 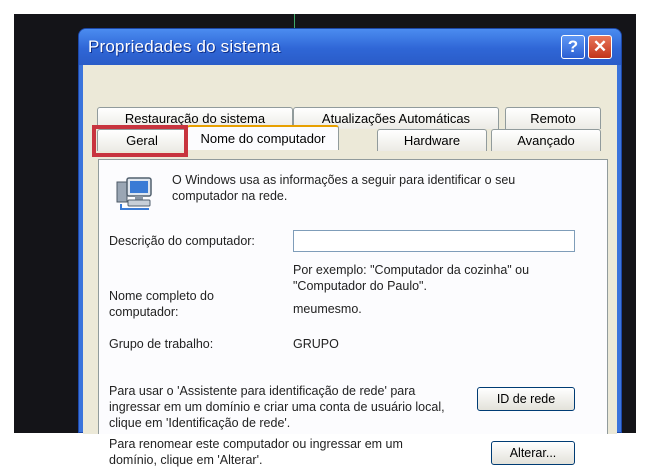 I want to click on computer-network-icon, so click(x=134, y=193).